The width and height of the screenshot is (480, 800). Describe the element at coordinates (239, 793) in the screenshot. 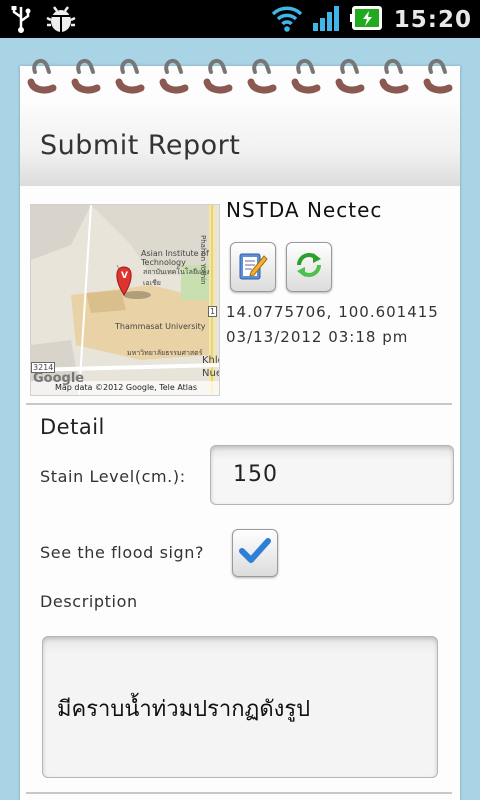

I see `bottom-divider` at that location.